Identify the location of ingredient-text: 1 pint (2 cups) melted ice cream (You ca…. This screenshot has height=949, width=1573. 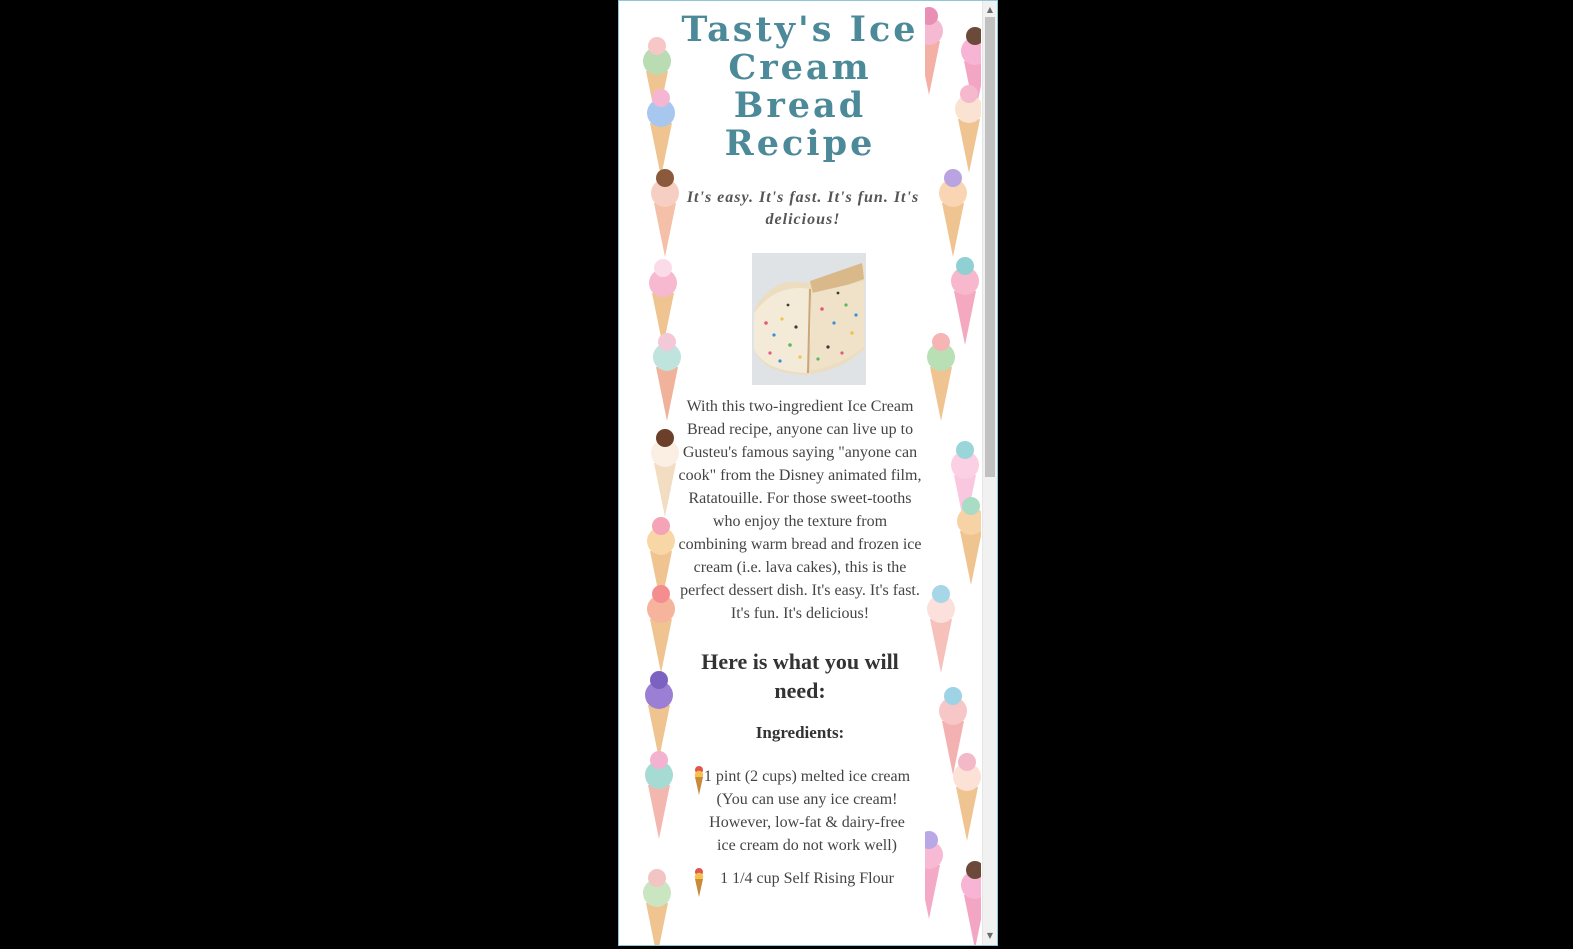
(807, 811).